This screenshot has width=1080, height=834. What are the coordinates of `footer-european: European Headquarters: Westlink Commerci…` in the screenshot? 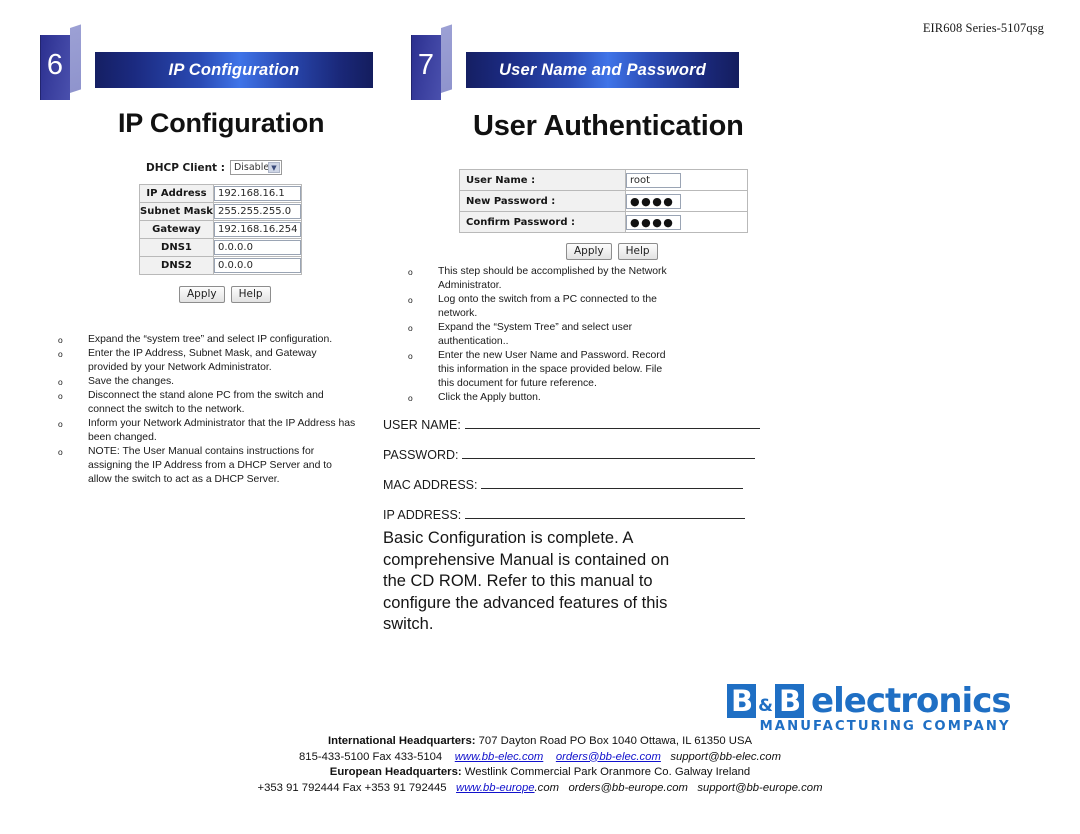 It's located at (540, 780).